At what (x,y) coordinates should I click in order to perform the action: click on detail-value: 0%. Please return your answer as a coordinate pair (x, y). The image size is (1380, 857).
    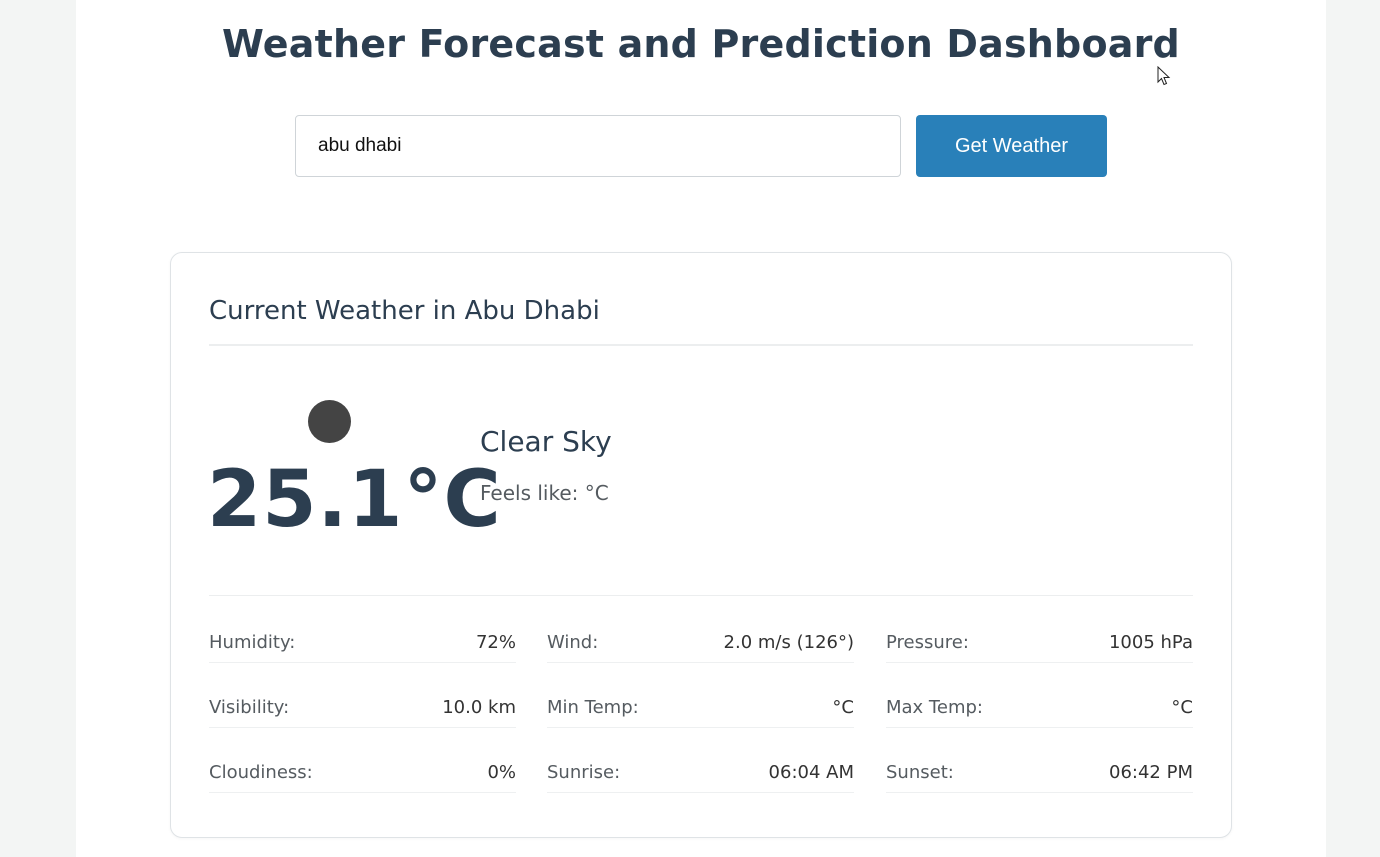
    Looking at the image, I should click on (501, 772).